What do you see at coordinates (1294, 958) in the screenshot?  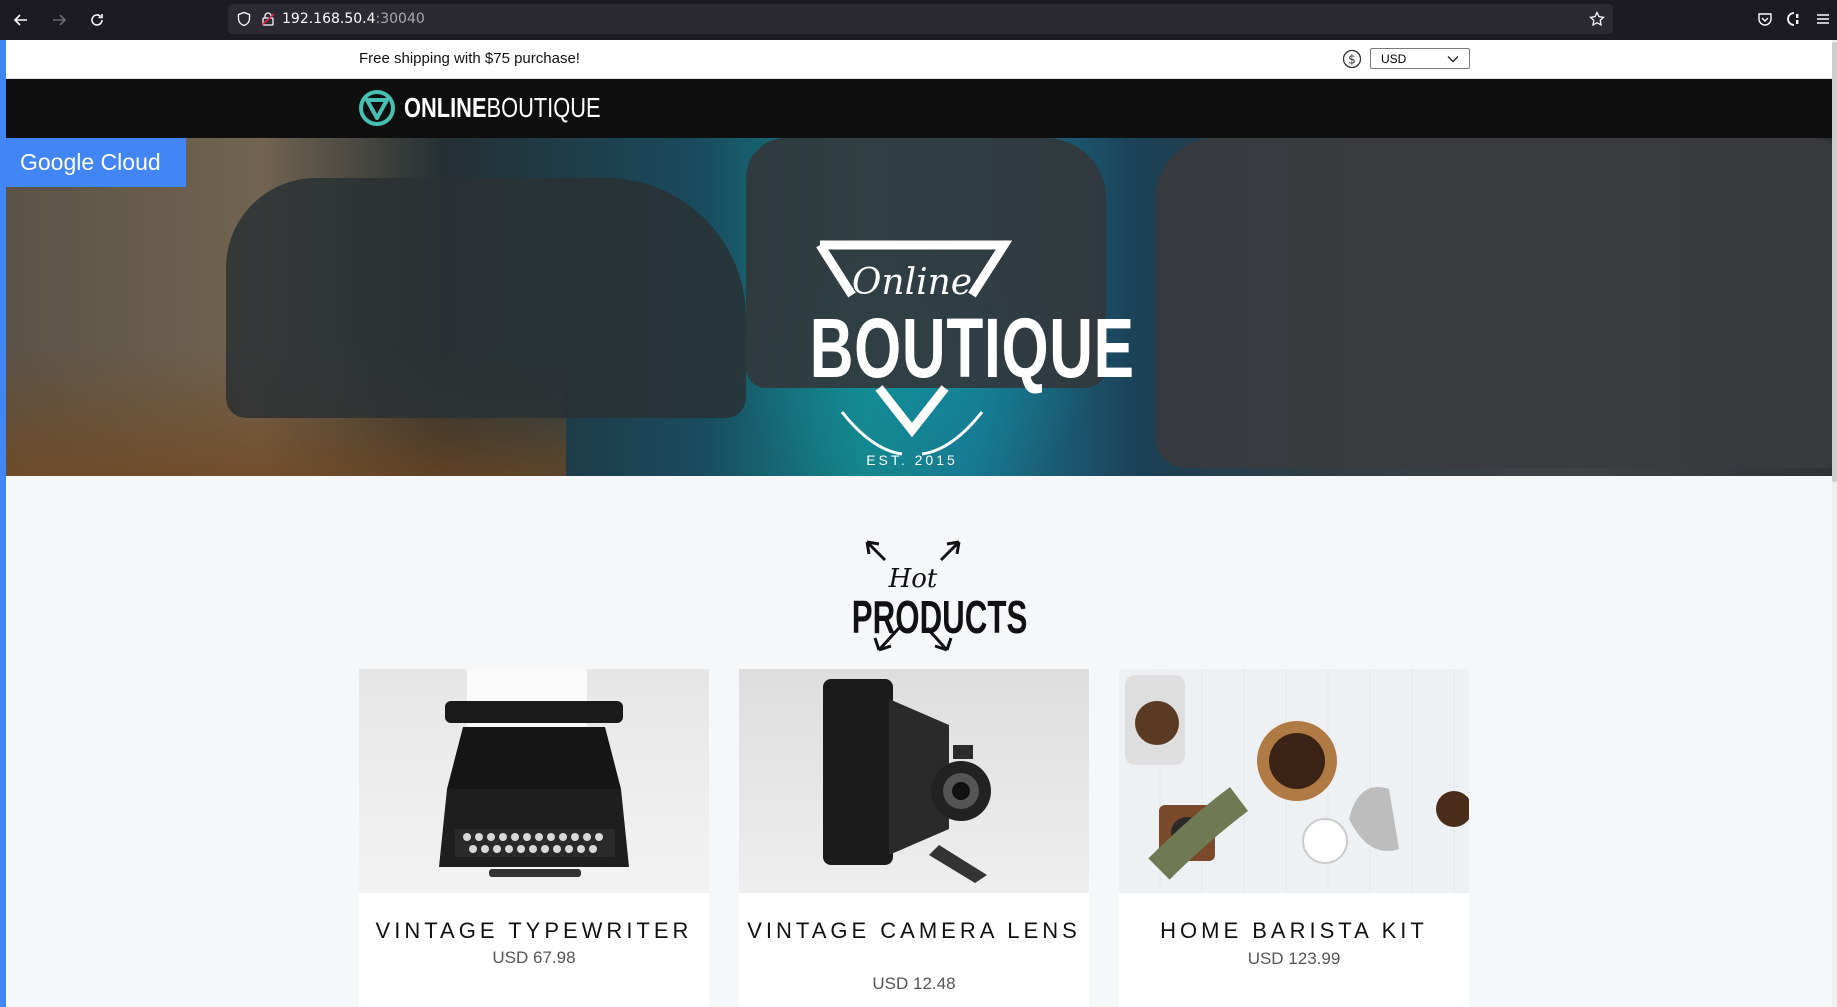 I see `product-price: USD 123.99` at bounding box center [1294, 958].